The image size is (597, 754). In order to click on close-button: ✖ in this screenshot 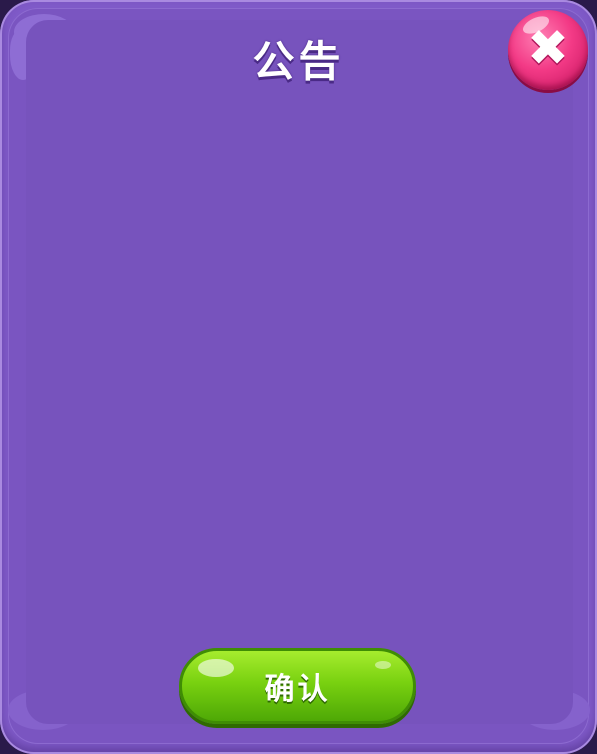, I will do `click(548, 50)`.